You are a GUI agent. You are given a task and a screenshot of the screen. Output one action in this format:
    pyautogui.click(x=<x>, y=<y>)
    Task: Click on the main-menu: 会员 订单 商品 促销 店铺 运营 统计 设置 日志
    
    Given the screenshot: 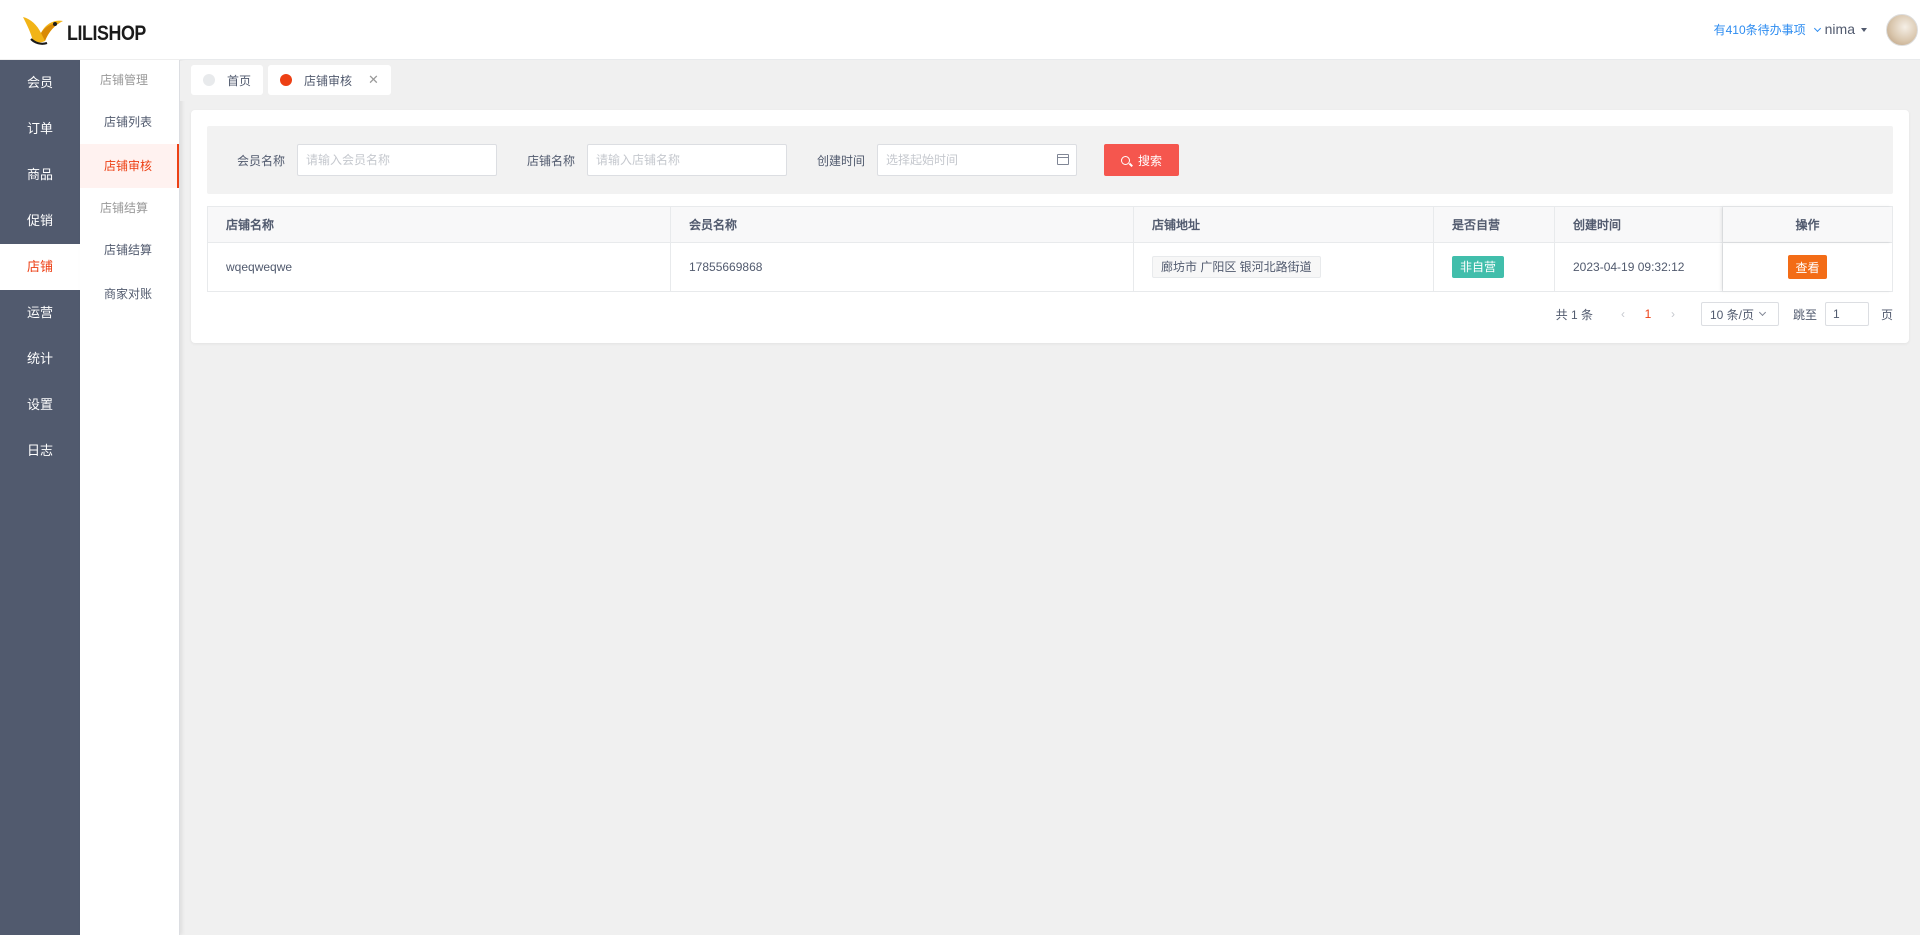 What is the action you would take?
    pyautogui.click(x=40, y=267)
    